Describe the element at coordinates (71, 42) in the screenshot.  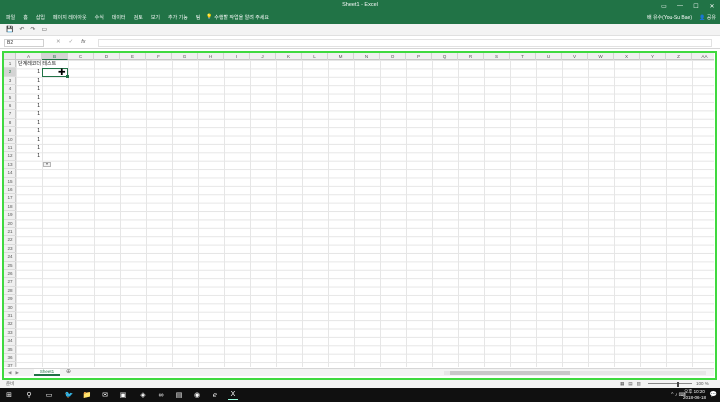
I see `confirm-entry-icon: ✓` at that location.